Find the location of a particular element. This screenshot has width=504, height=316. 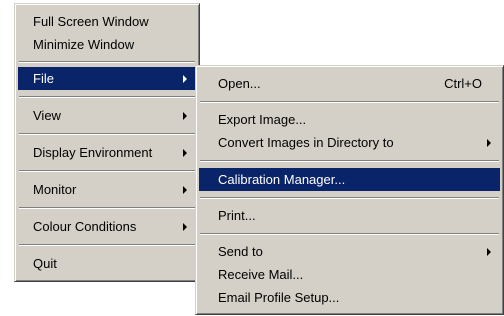

menu-item-label: Convert Images in Directory to is located at coordinates (306, 142).